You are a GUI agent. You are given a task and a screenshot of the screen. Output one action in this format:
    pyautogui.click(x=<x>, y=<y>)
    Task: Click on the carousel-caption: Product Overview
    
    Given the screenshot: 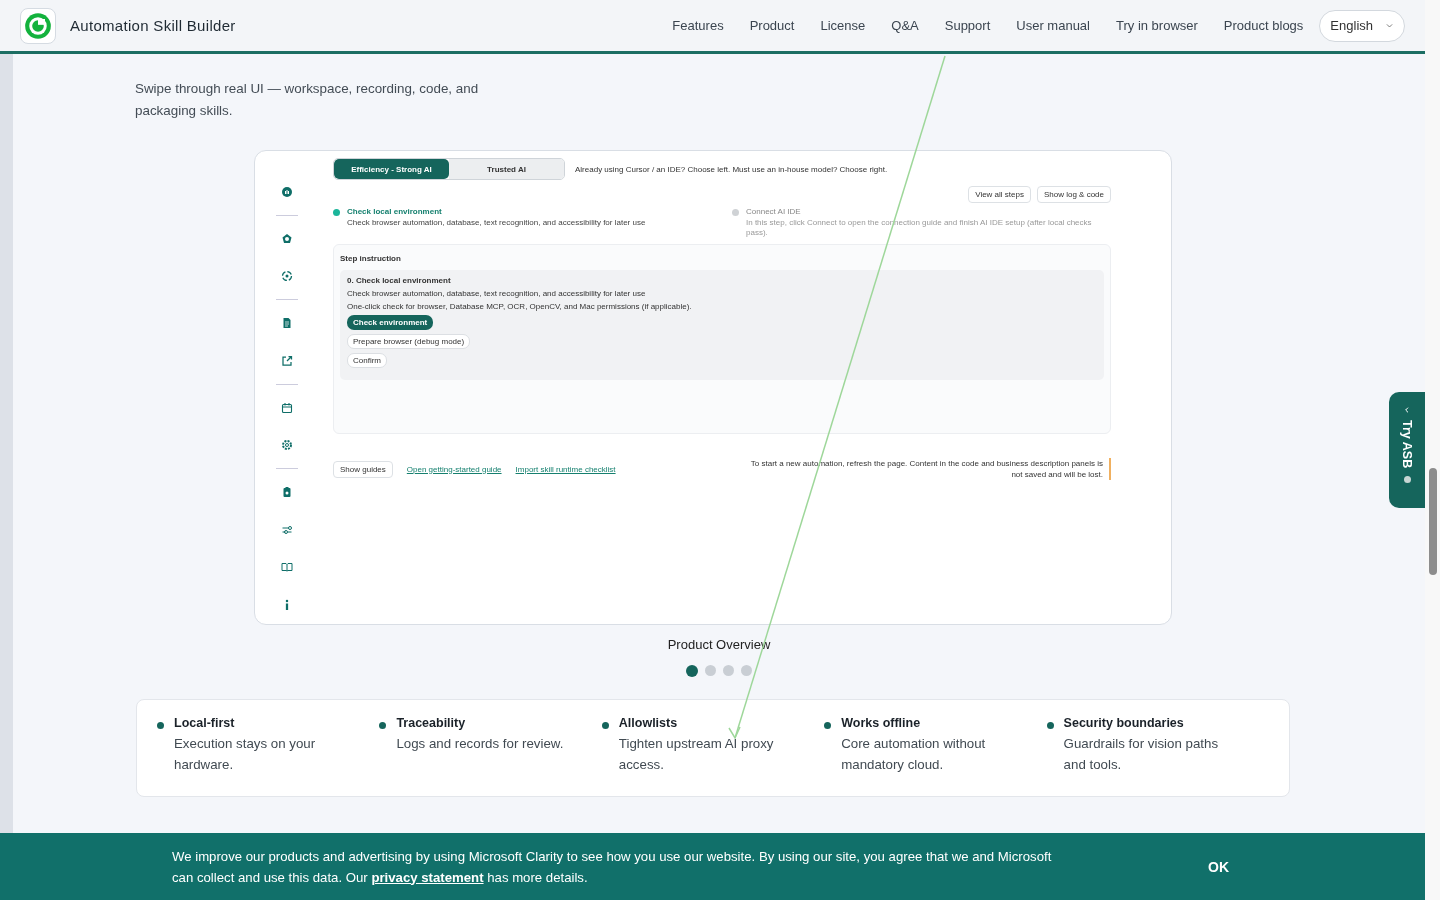 What is the action you would take?
    pyautogui.click(x=719, y=644)
    